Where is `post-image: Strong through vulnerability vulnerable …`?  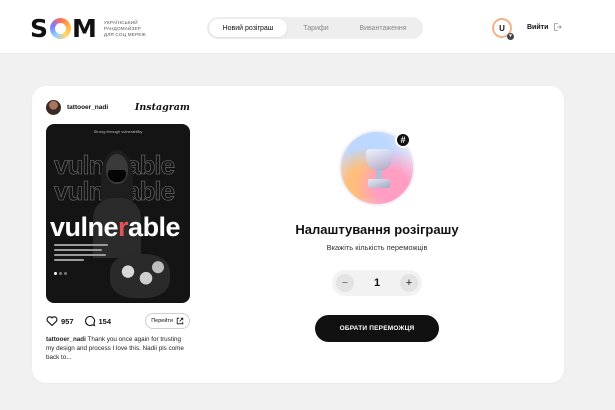 post-image: Strong through vulnerability vulnerable … is located at coordinates (118, 213).